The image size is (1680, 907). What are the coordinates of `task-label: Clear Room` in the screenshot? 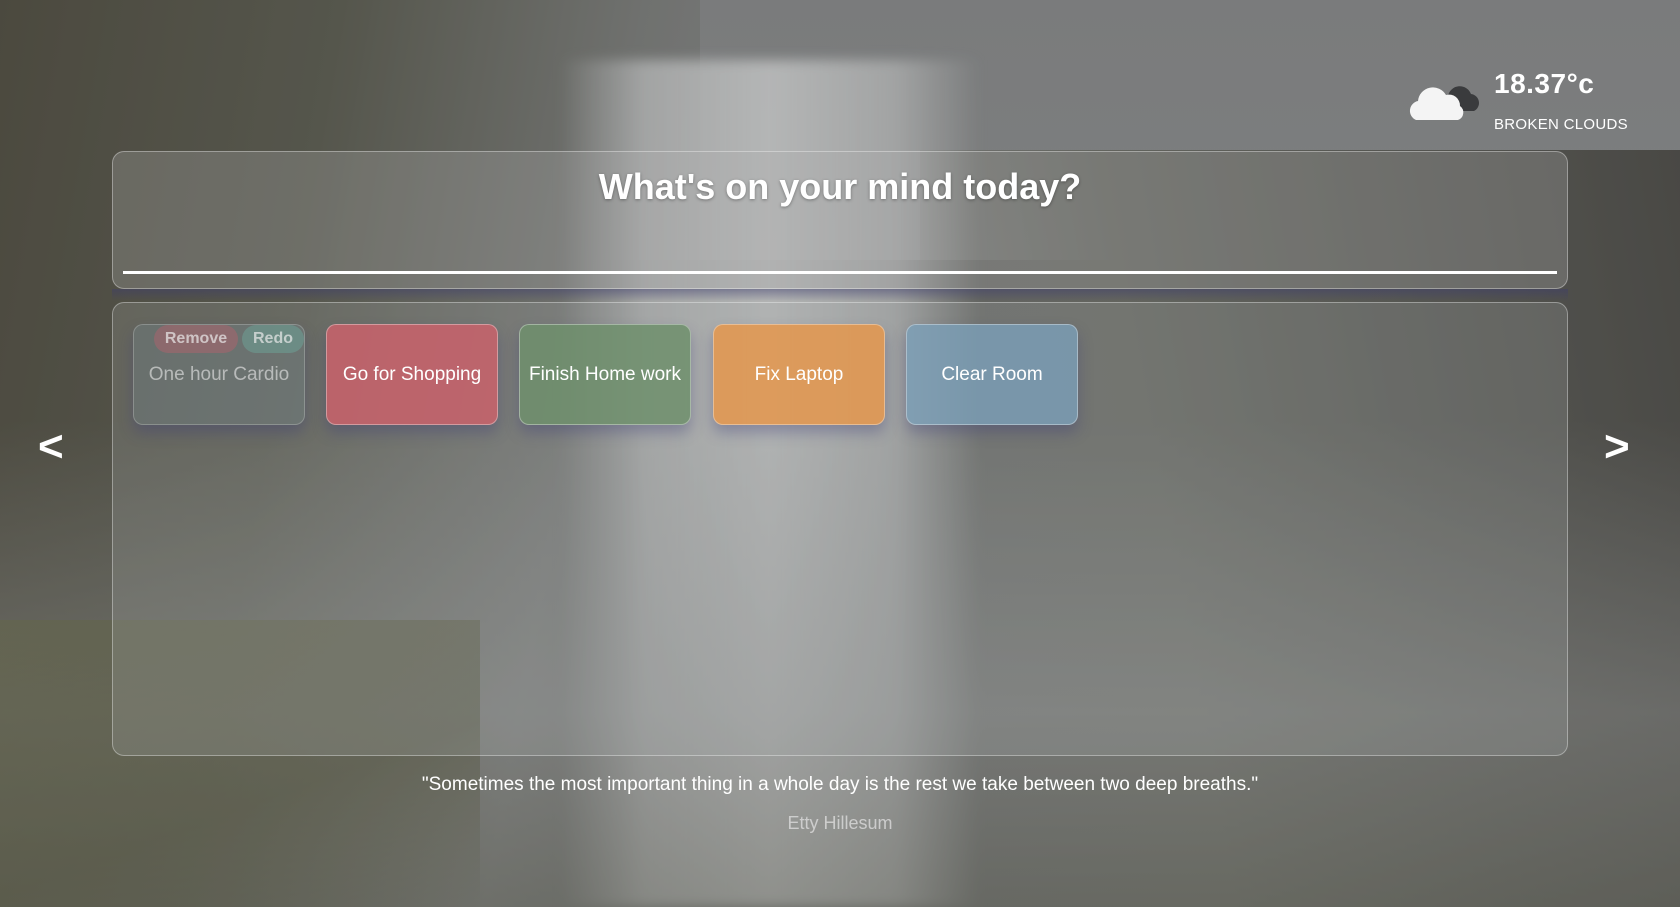 It's located at (992, 374).